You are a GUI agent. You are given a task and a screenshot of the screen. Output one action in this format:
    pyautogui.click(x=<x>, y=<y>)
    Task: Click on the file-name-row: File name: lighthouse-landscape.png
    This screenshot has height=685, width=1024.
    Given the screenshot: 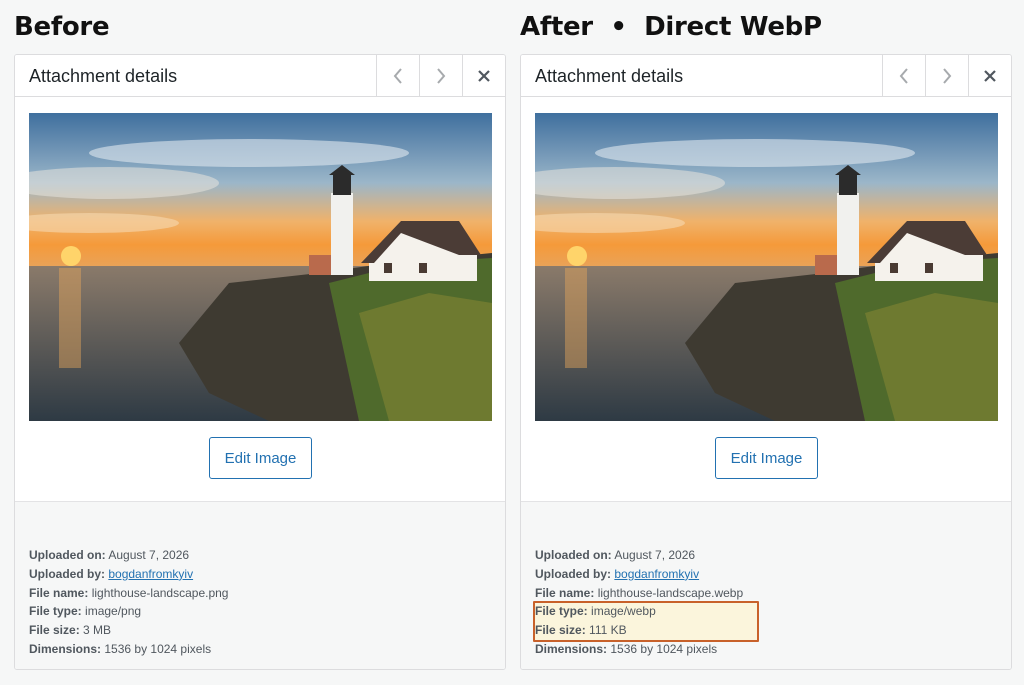 What is the action you would take?
    pyautogui.click(x=128, y=593)
    